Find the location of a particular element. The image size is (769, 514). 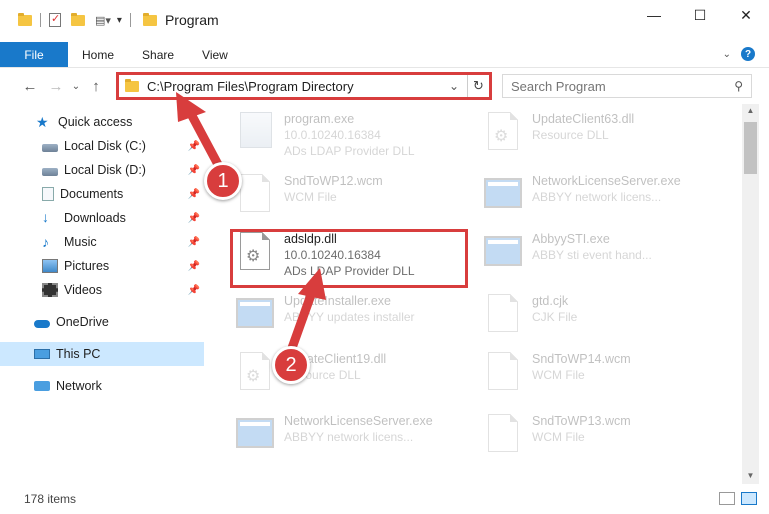

file-item: ⚙ UpdateClient63.dll Resource DLL is located at coordinates (600, 138).